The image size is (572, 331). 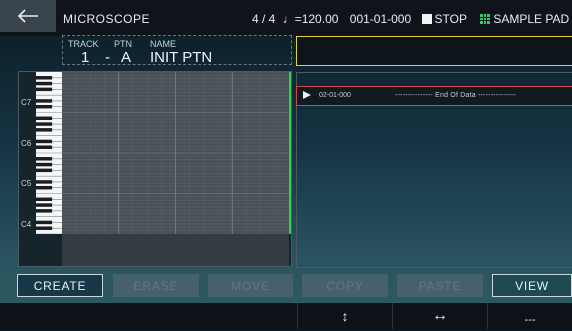 What do you see at coordinates (26, 183) in the screenshot?
I see `octave-label-c5: C5` at bounding box center [26, 183].